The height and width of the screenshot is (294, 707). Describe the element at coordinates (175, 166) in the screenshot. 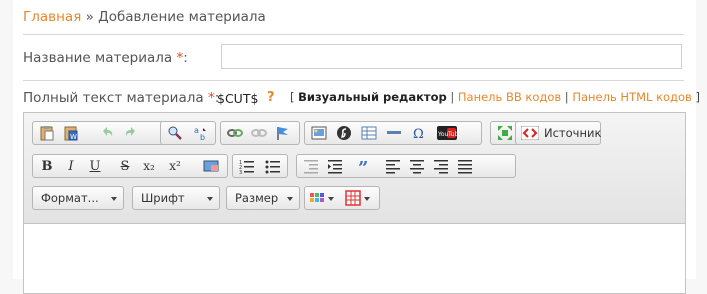

I see `superscript-button: x²` at that location.